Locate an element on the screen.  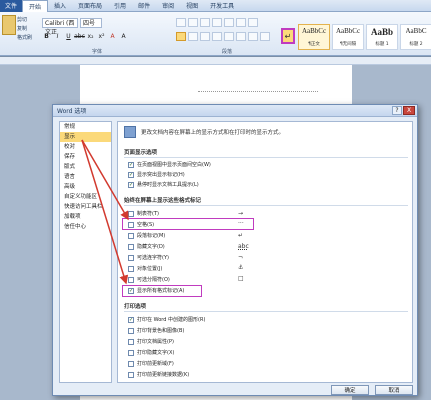
numbering-button is located at coordinates (193, 22).